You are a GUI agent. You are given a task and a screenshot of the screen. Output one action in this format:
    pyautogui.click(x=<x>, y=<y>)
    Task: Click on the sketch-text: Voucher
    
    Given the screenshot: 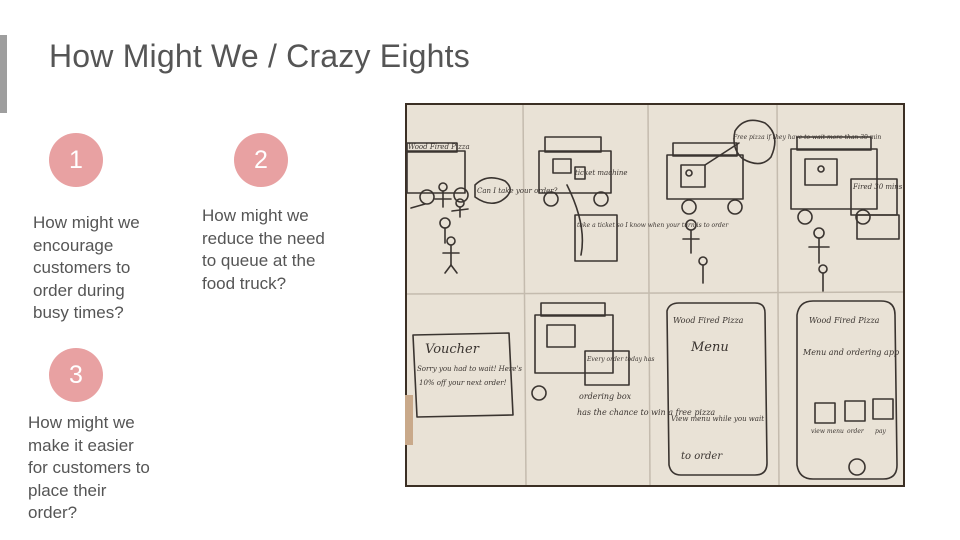 What is the action you would take?
    pyautogui.click(x=452, y=349)
    